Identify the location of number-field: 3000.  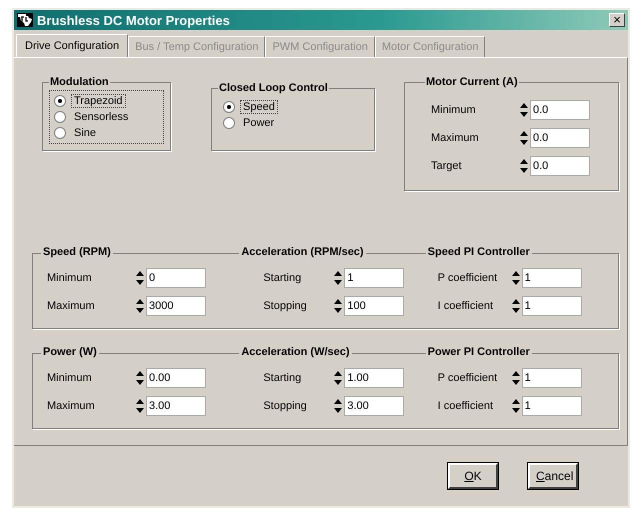
(176, 306).